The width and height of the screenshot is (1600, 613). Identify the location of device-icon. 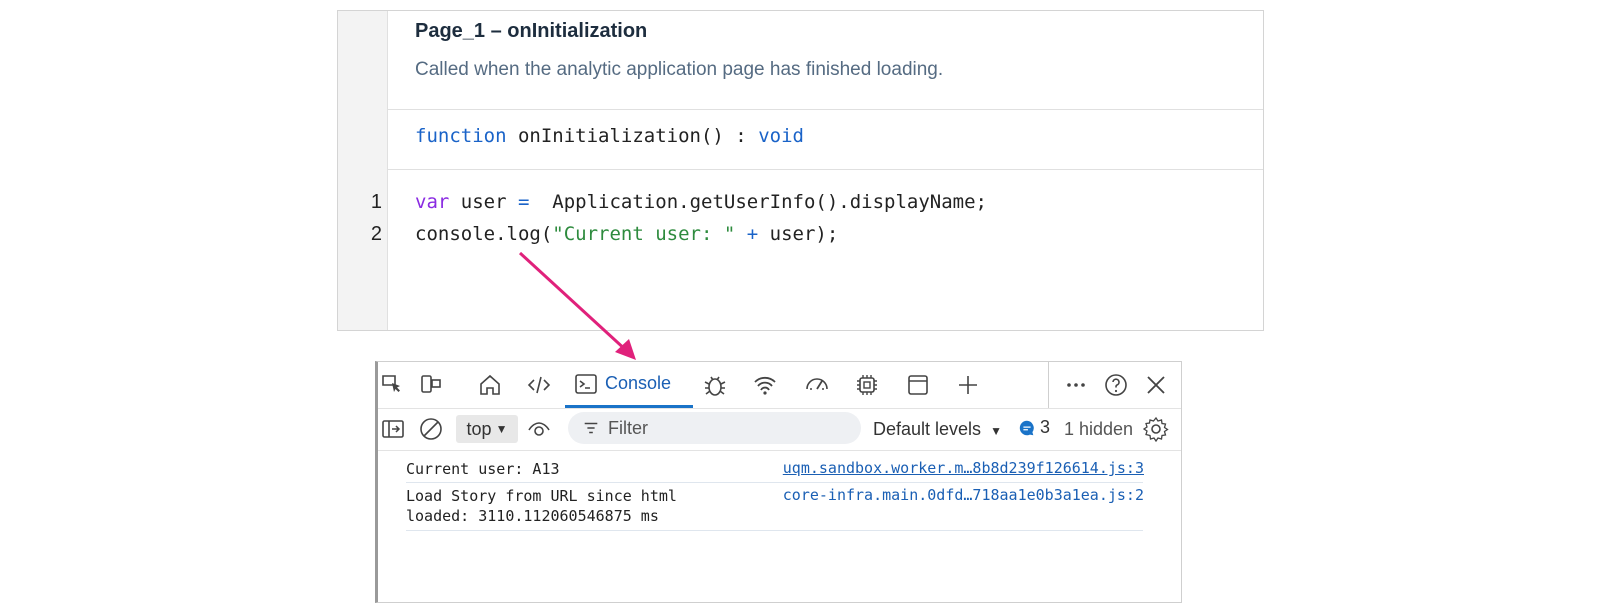
(431, 385).